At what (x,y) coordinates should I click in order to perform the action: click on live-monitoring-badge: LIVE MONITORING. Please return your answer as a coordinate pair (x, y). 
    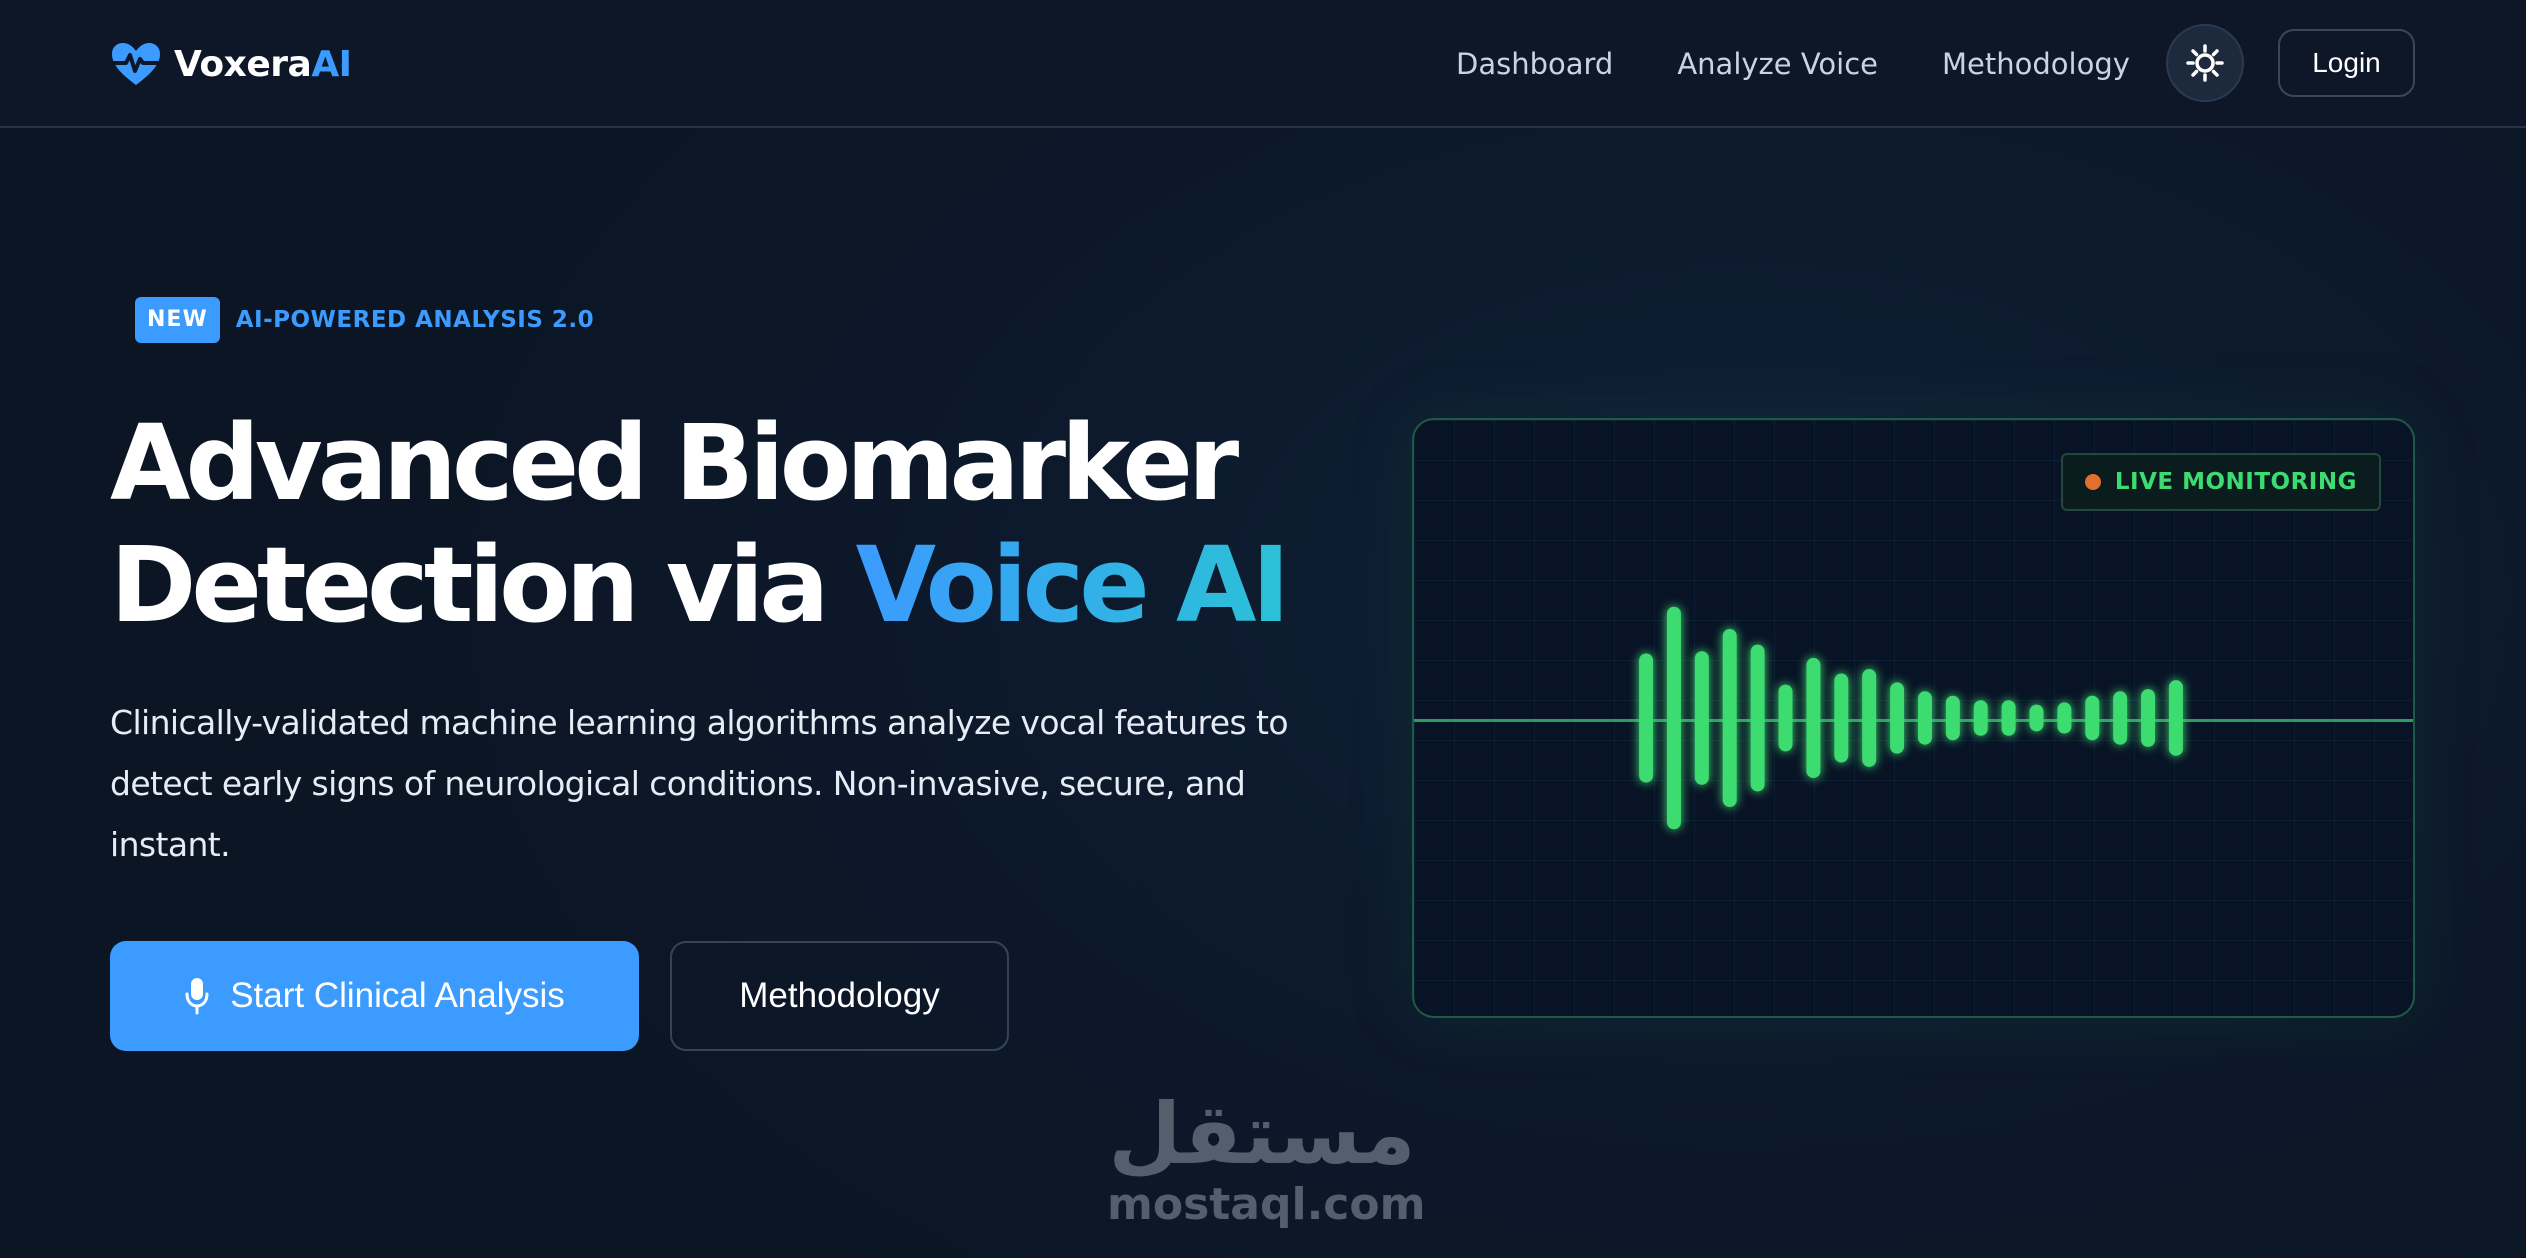
    Looking at the image, I should click on (2220, 482).